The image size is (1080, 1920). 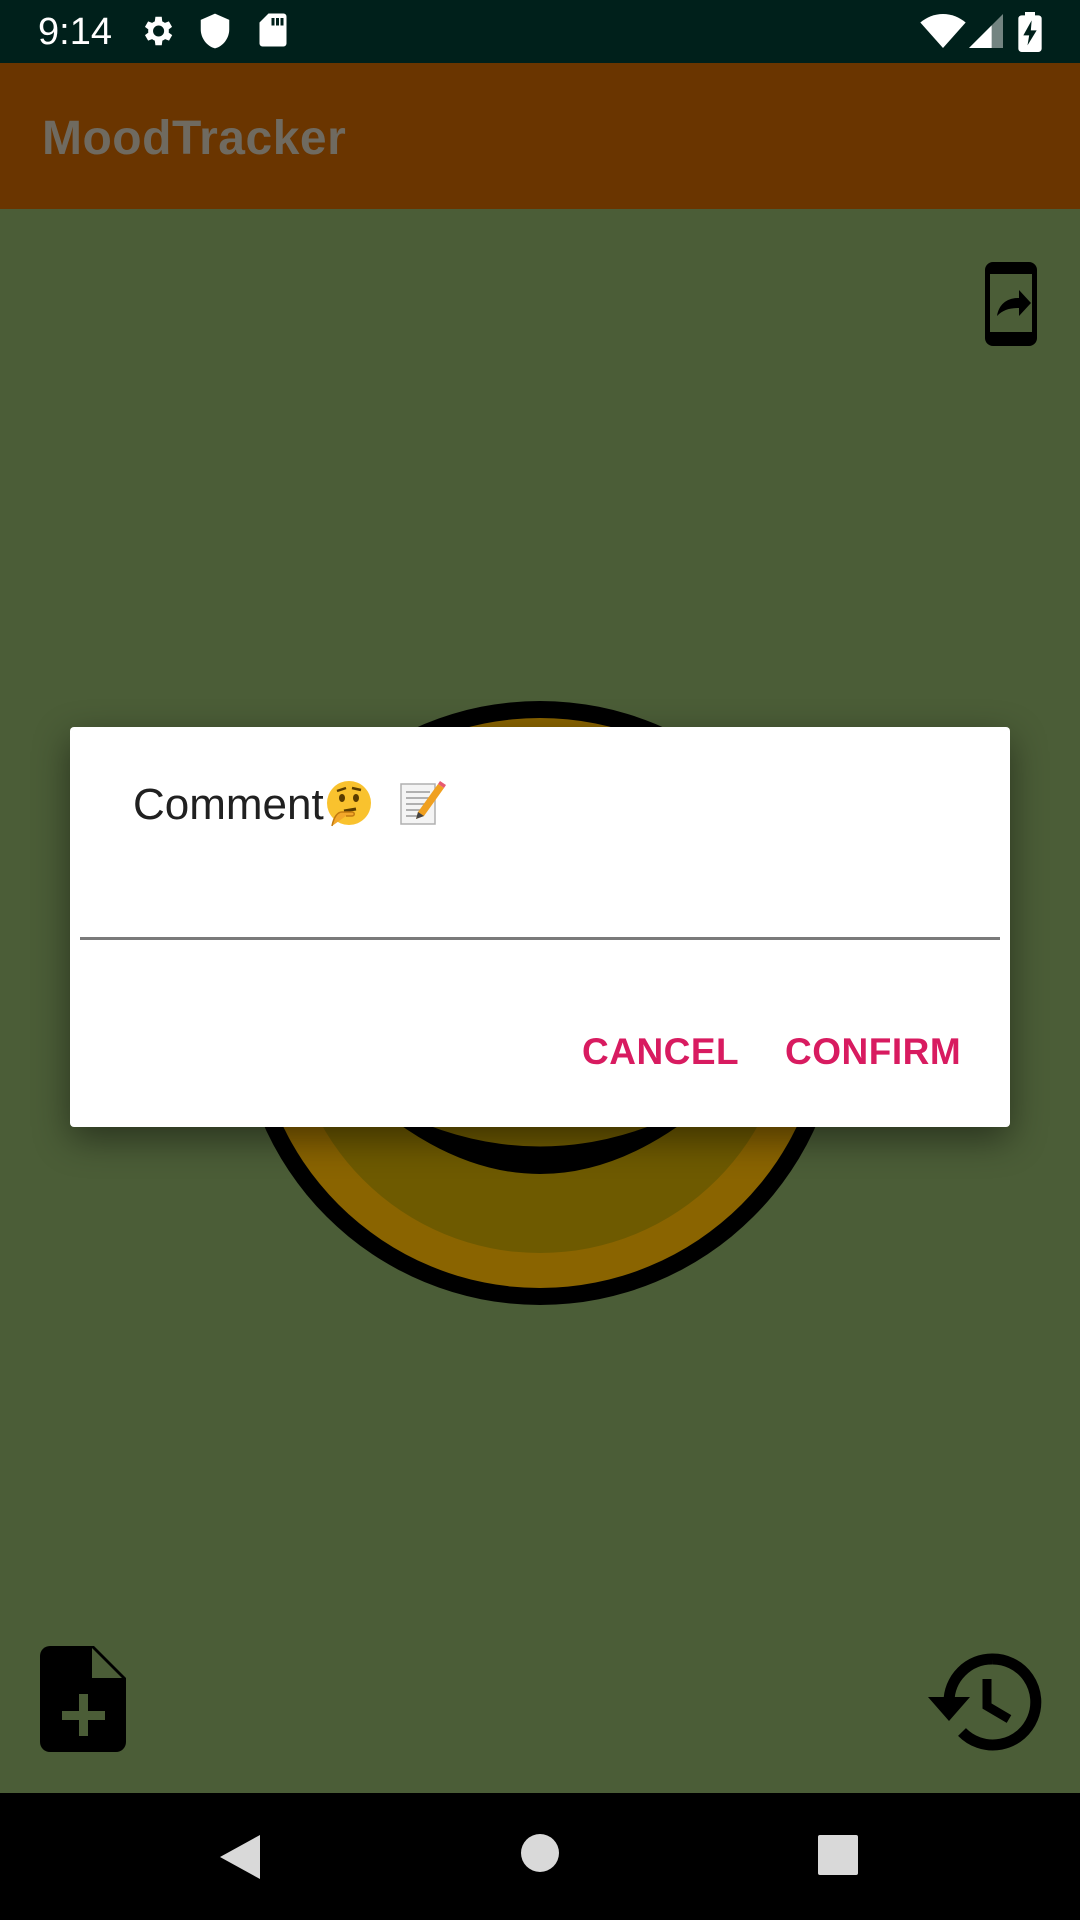 I want to click on dialog-title-text: Comment, so click(x=228, y=804).